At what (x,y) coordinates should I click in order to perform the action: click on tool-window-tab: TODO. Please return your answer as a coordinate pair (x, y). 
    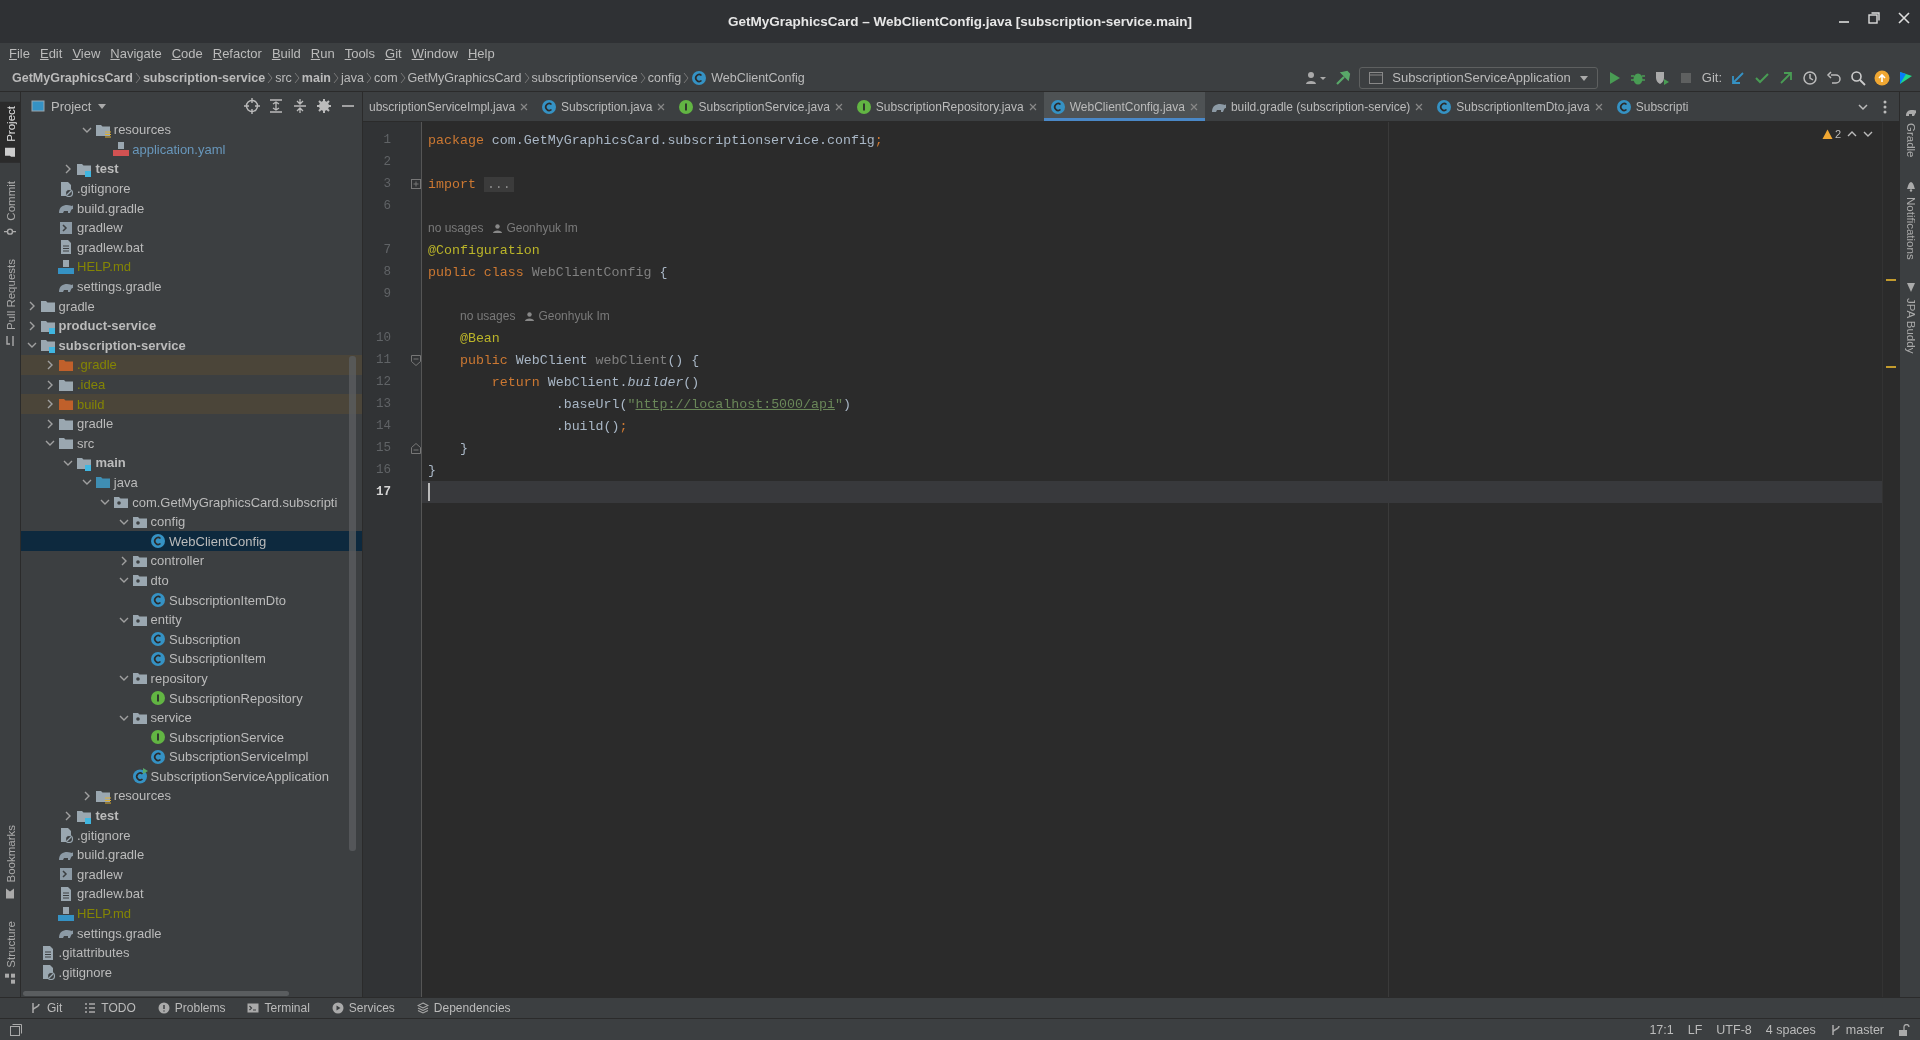
    Looking at the image, I should click on (110, 1008).